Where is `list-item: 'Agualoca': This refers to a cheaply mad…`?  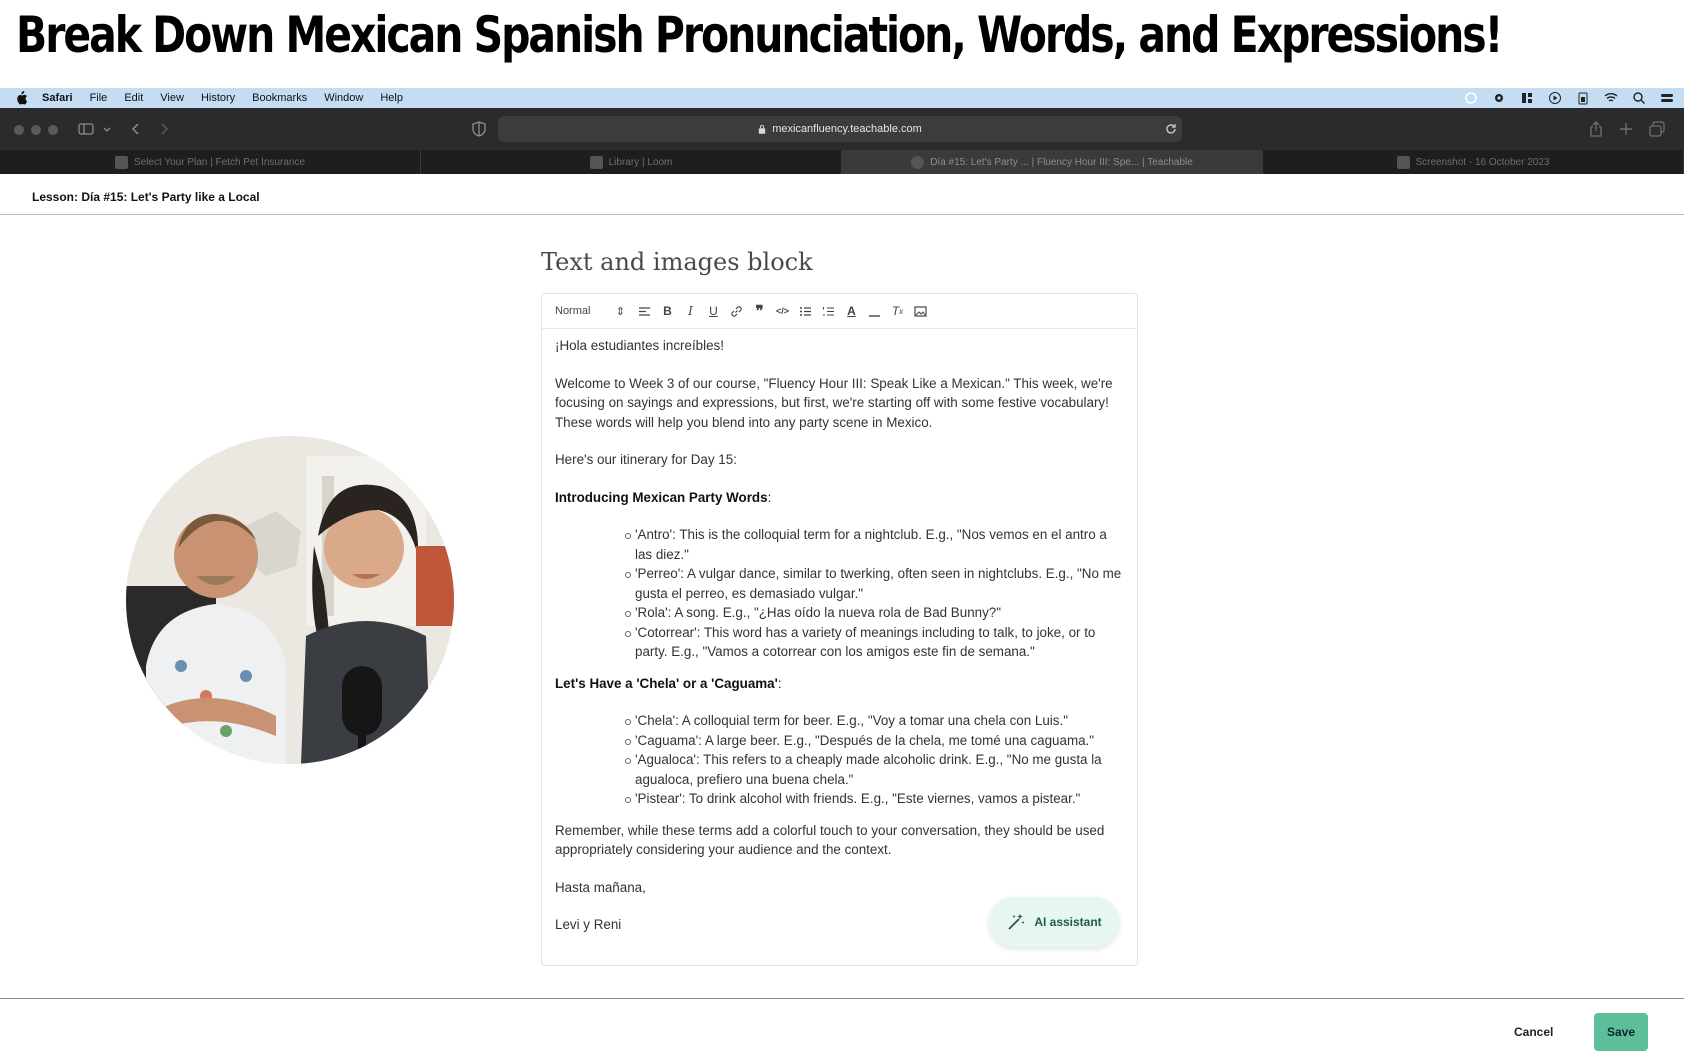 list-item: 'Agualoca': This refers to a cheaply mad… is located at coordinates (874, 769).